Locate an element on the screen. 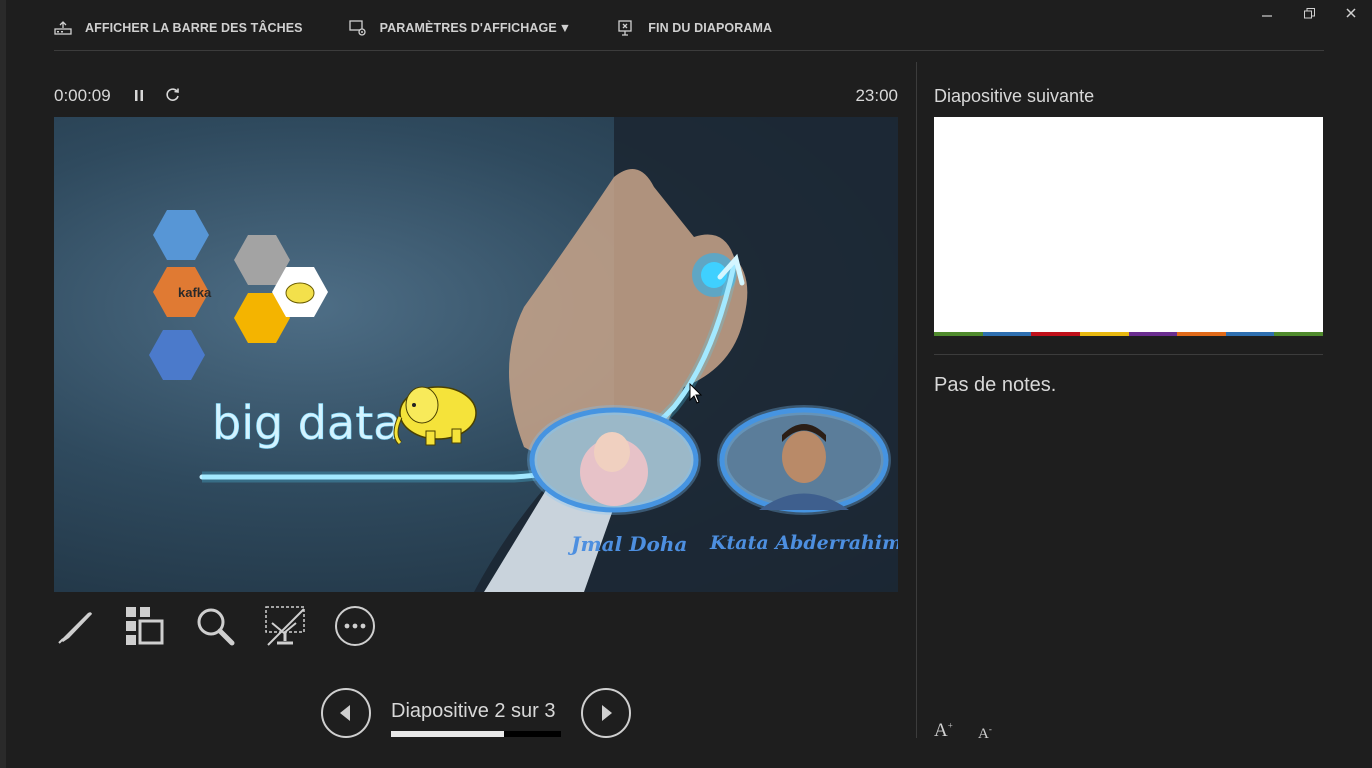  triangle-left-icon is located at coordinates (345, 713).